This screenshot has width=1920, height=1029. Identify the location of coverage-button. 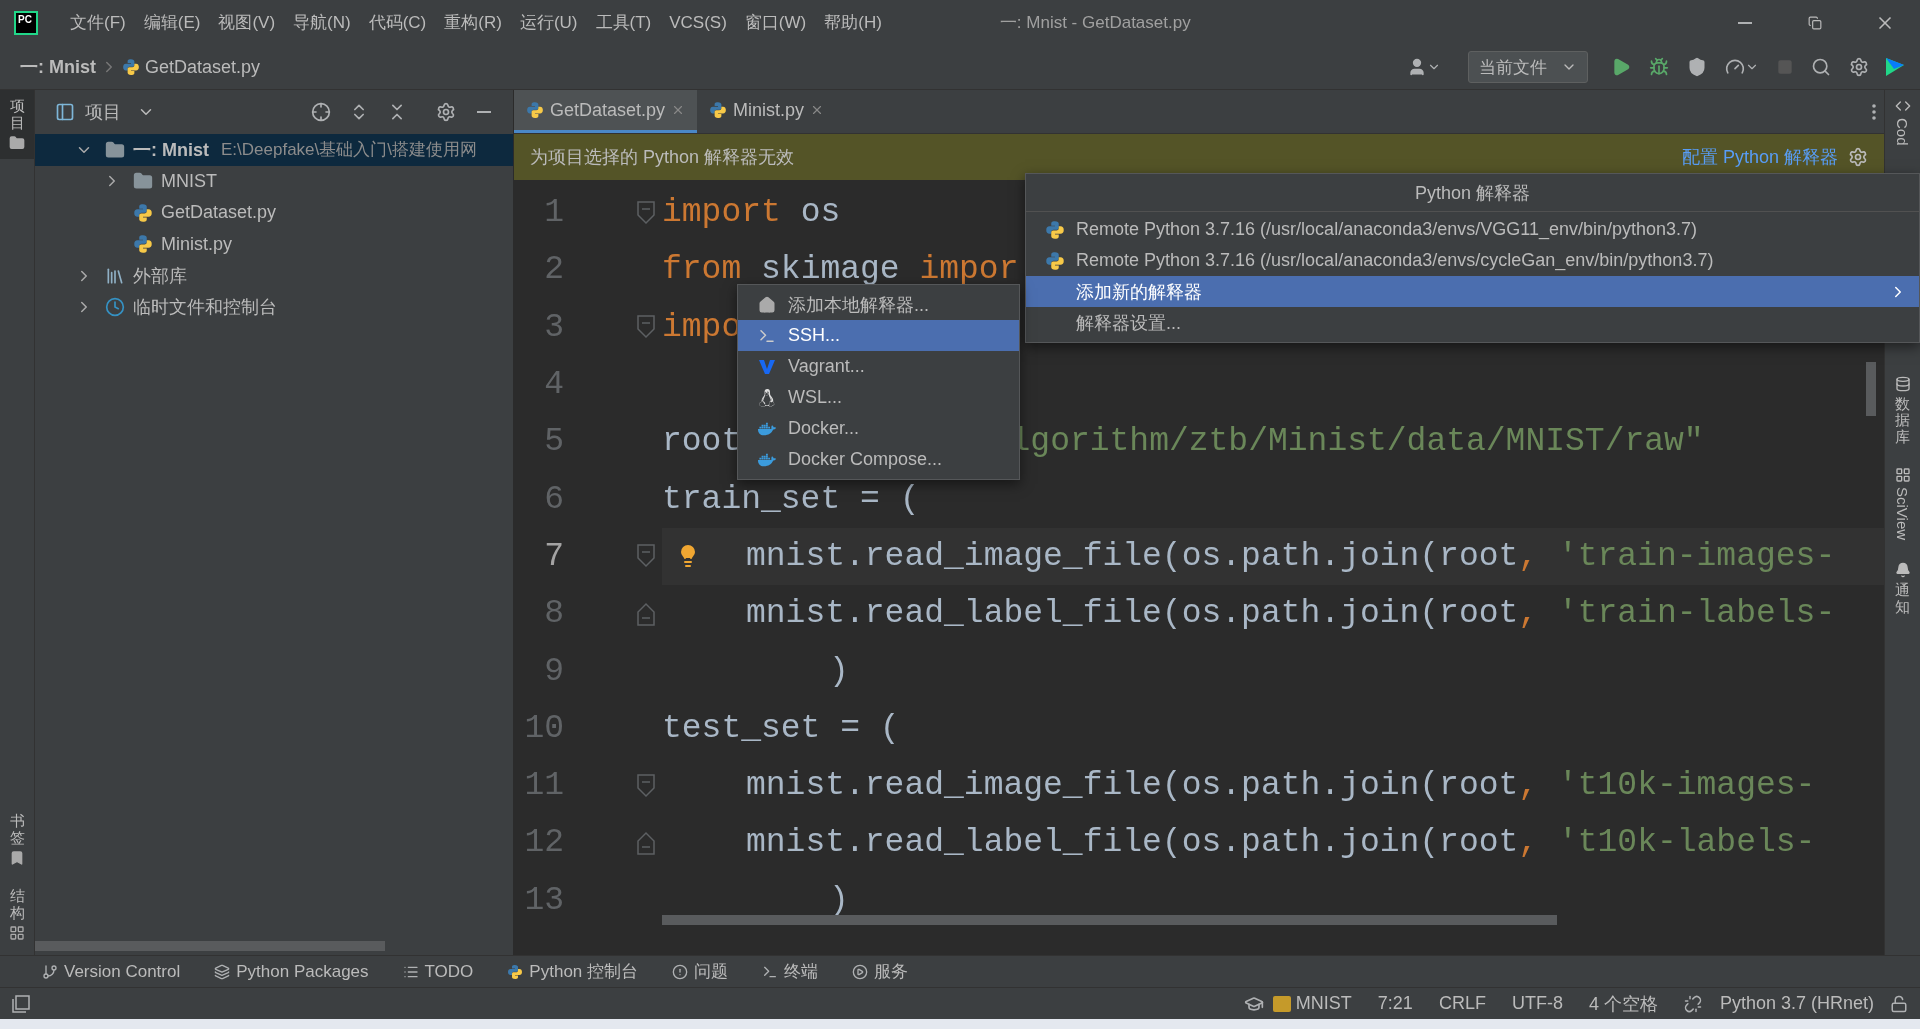
(1697, 67).